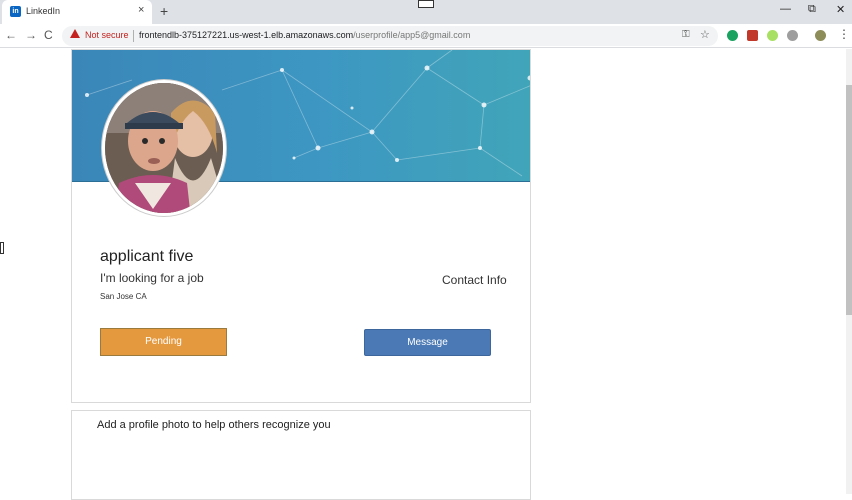  Describe the element at coordinates (474, 280) in the screenshot. I see `contact-info-link: Contact Info` at that location.